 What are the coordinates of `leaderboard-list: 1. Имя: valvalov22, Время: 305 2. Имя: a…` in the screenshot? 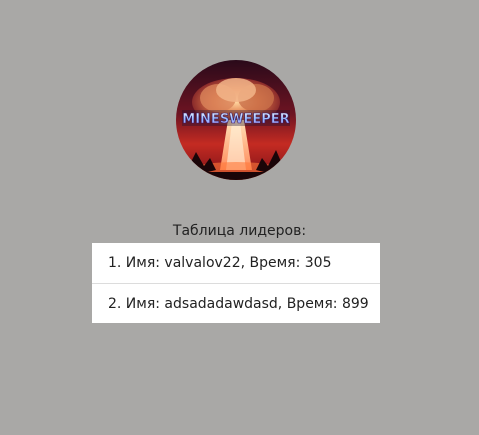 It's located at (236, 283).